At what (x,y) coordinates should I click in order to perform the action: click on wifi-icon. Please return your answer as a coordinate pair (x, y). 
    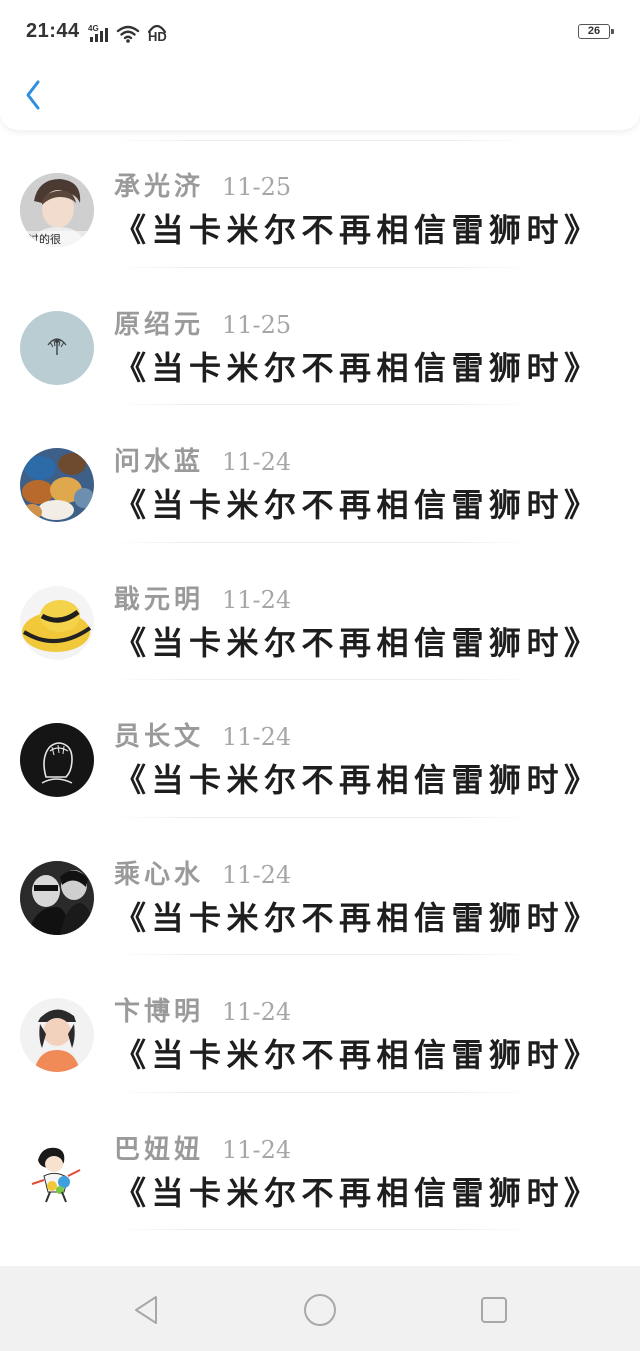
    Looking at the image, I should click on (128, 34).